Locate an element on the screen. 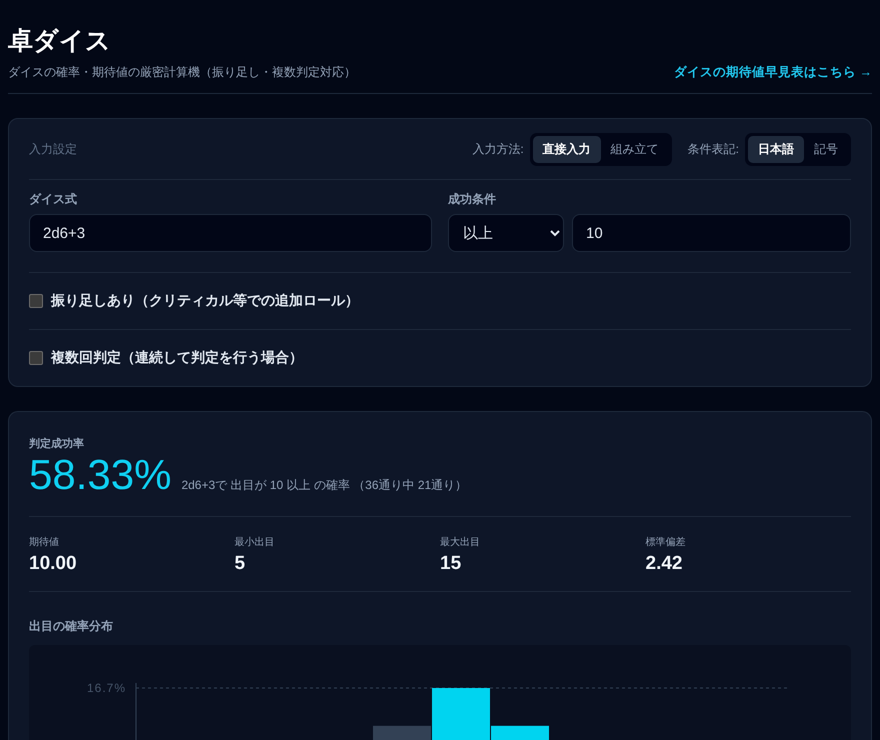  success-rate-value: 58.33% is located at coordinates (100, 475).